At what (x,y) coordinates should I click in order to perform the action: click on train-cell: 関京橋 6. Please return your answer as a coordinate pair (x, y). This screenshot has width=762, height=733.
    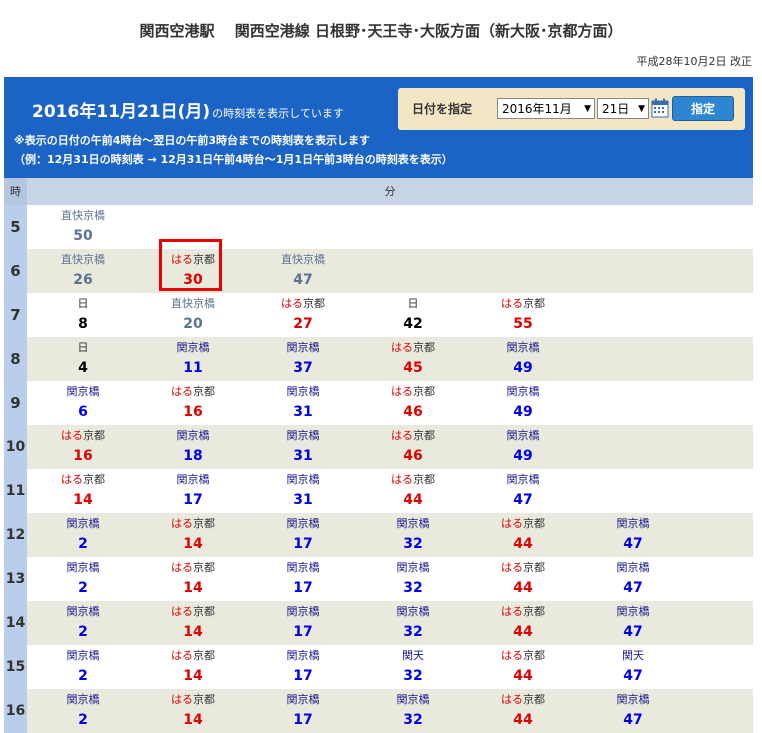
    Looking at the image, I should click on (83, 402).